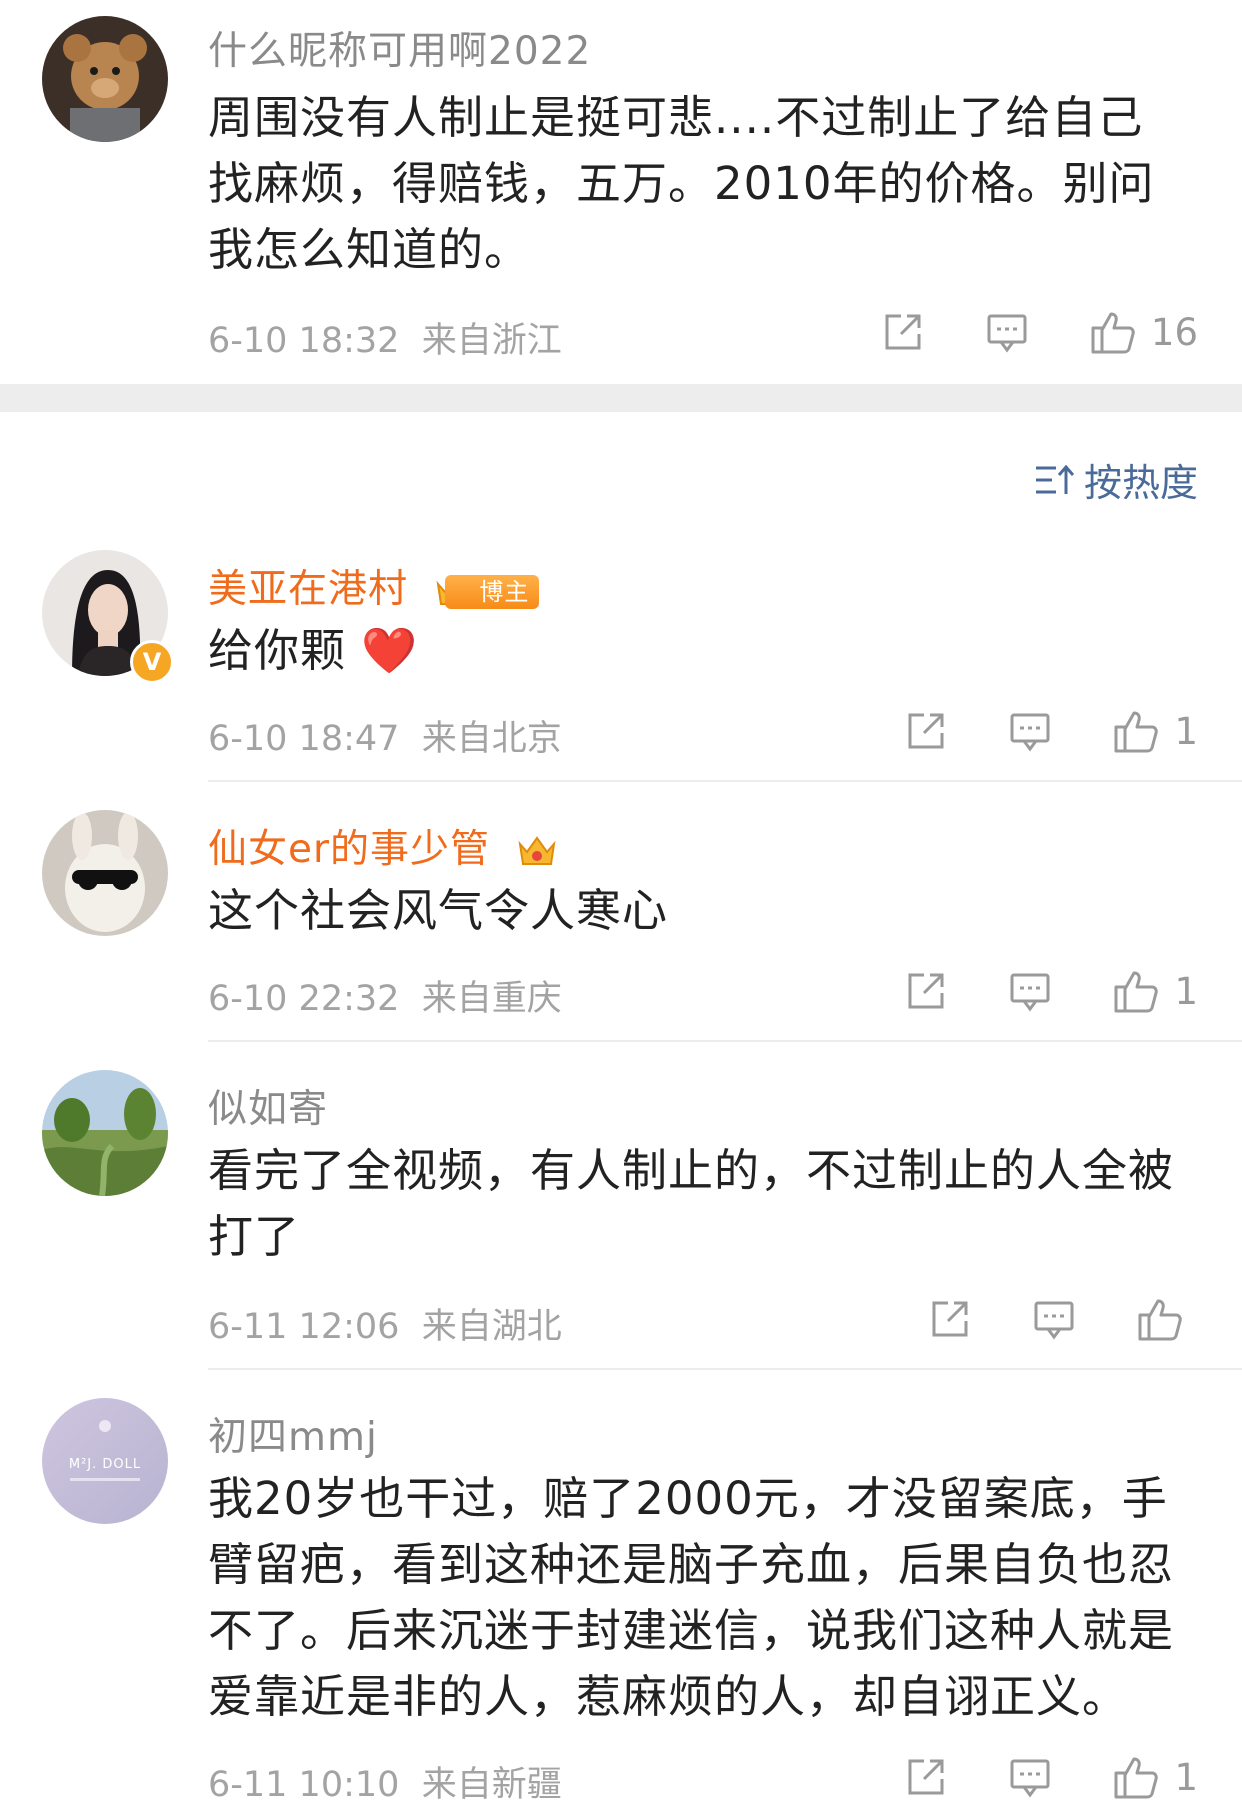 The image size is (1242, 1812). I want to click on comment-time: 6-10 18:47, so click(304, 739).